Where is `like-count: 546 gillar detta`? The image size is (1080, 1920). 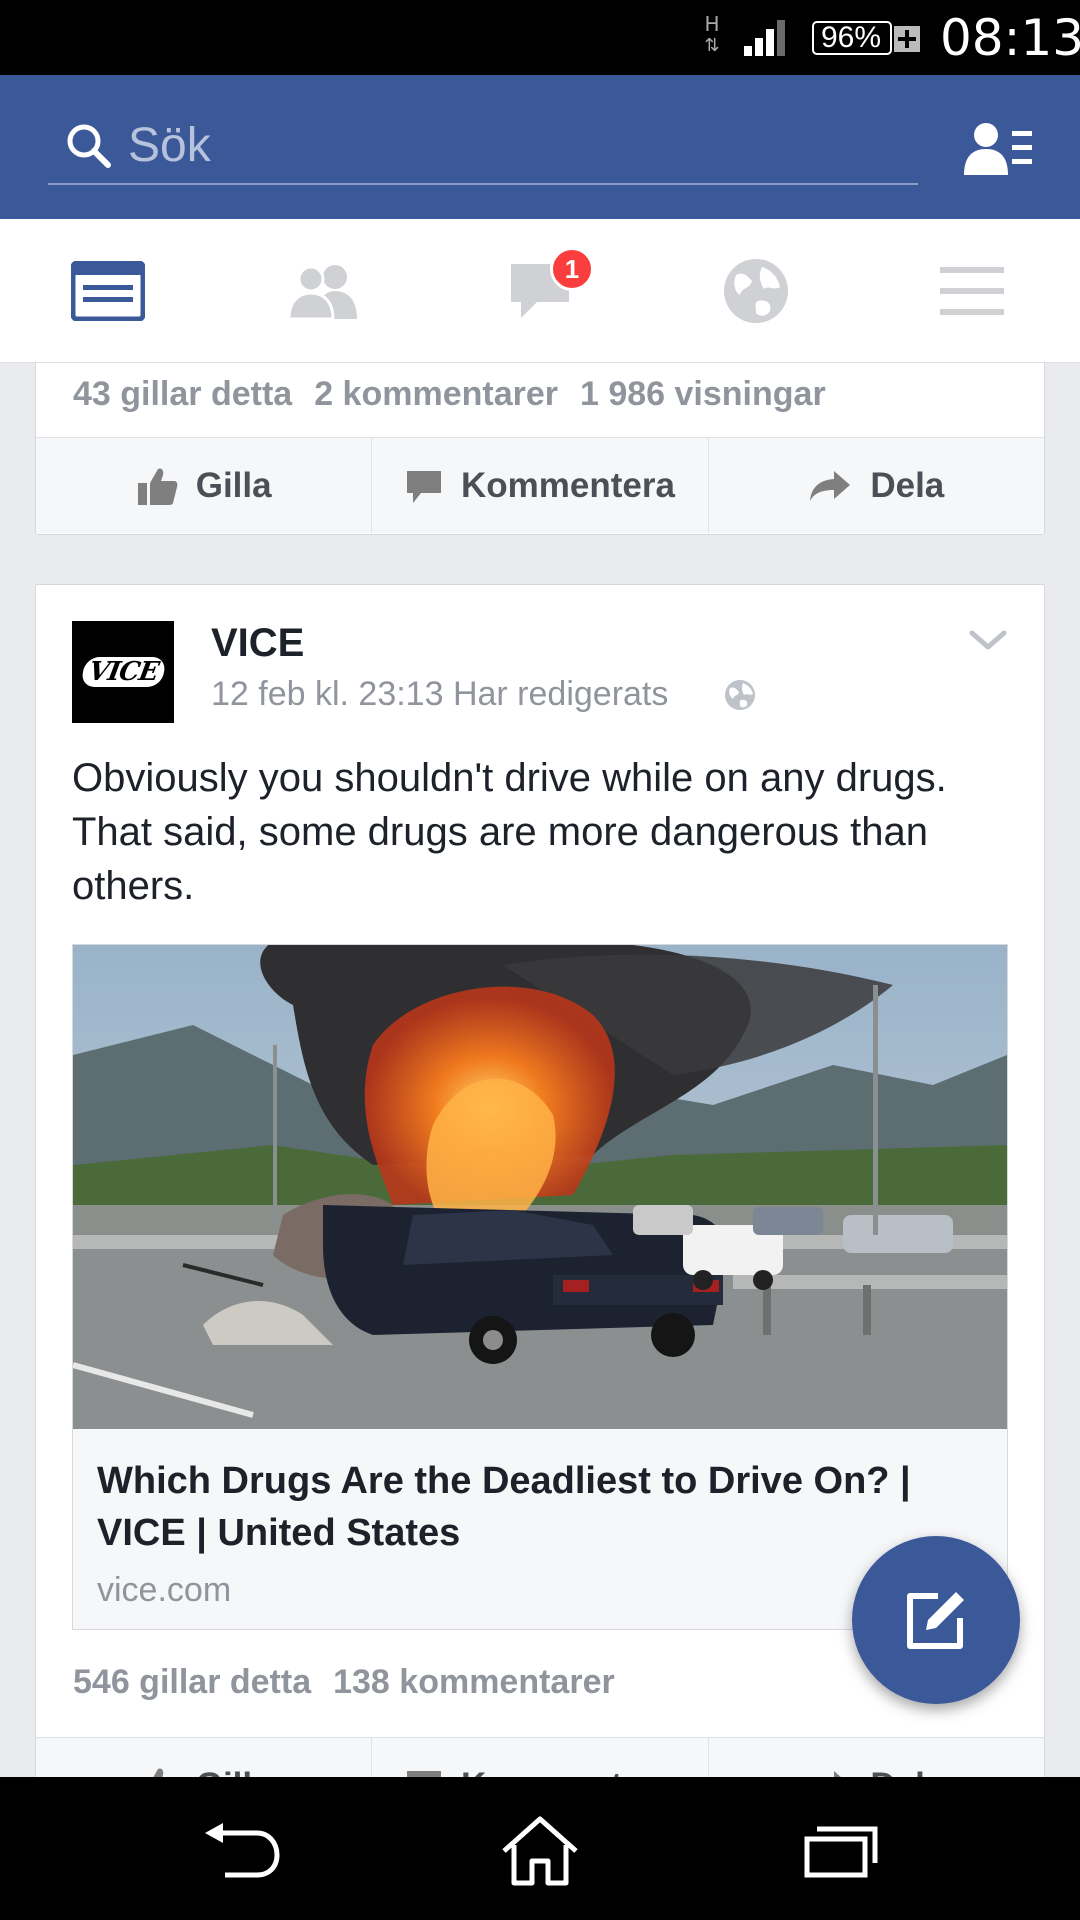
like-count: 546 gillar detta is located at coordinates (192, 1682).